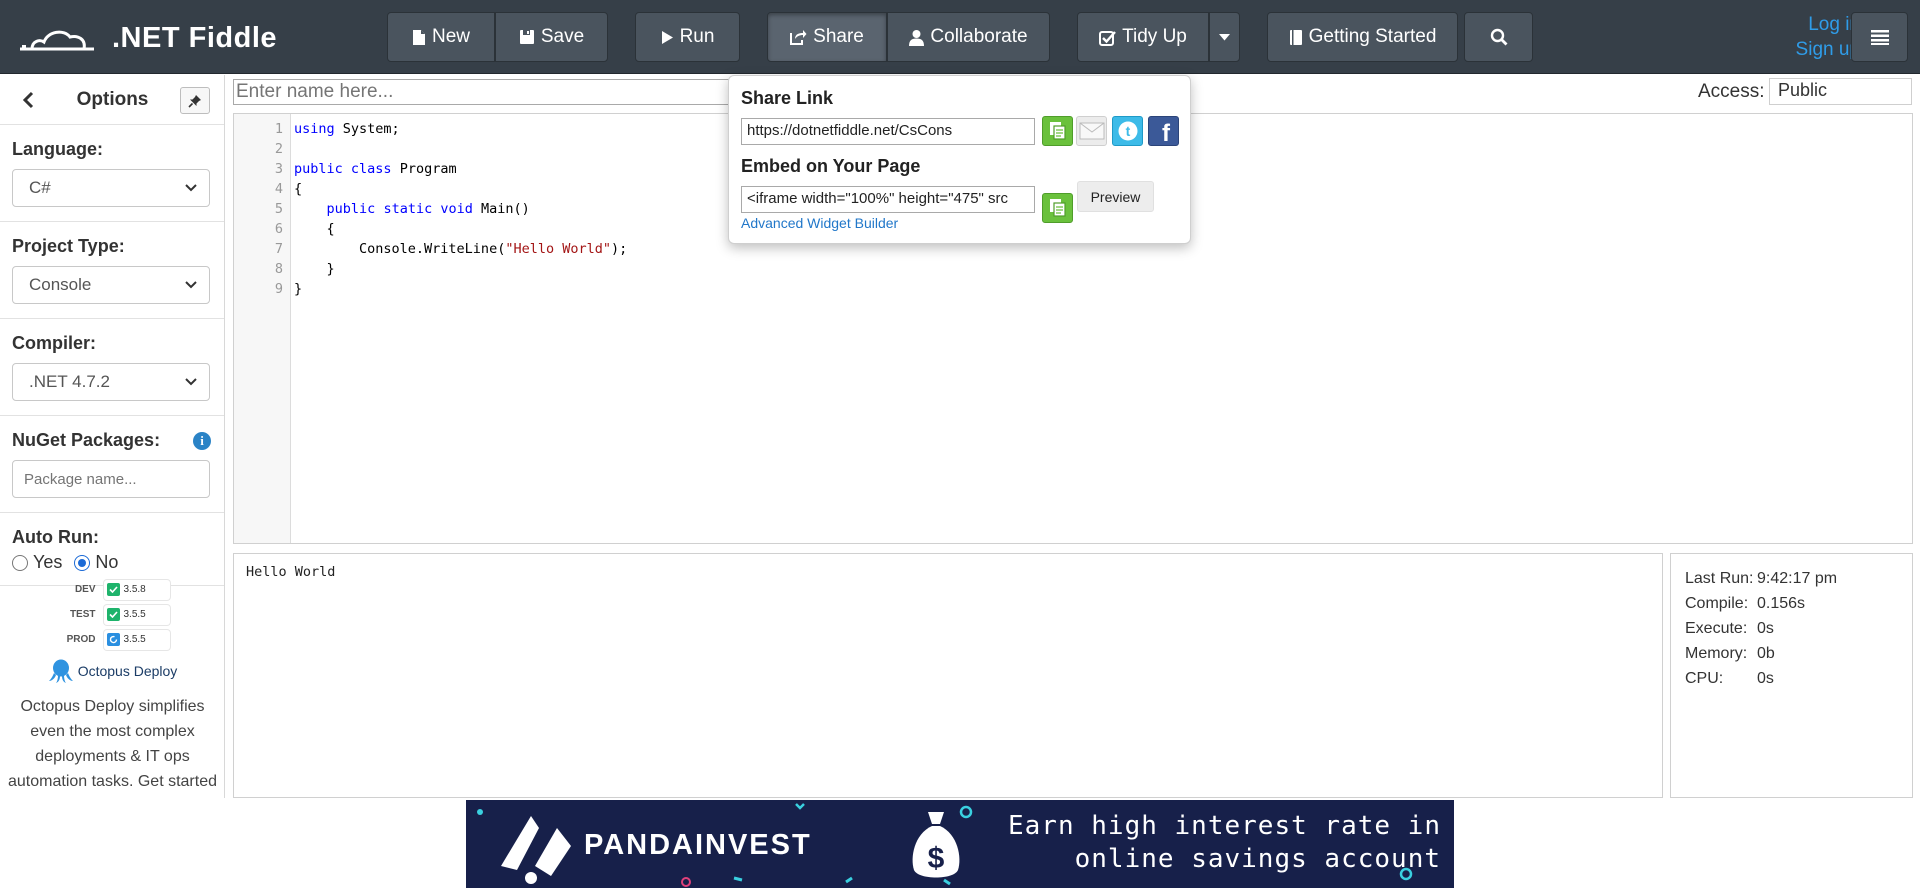 The height and width of the screenshot is (888, 1920). Describe the element at coordinates (1765, 628) in the screenshot. I see `stat-value: 0s` at that location.